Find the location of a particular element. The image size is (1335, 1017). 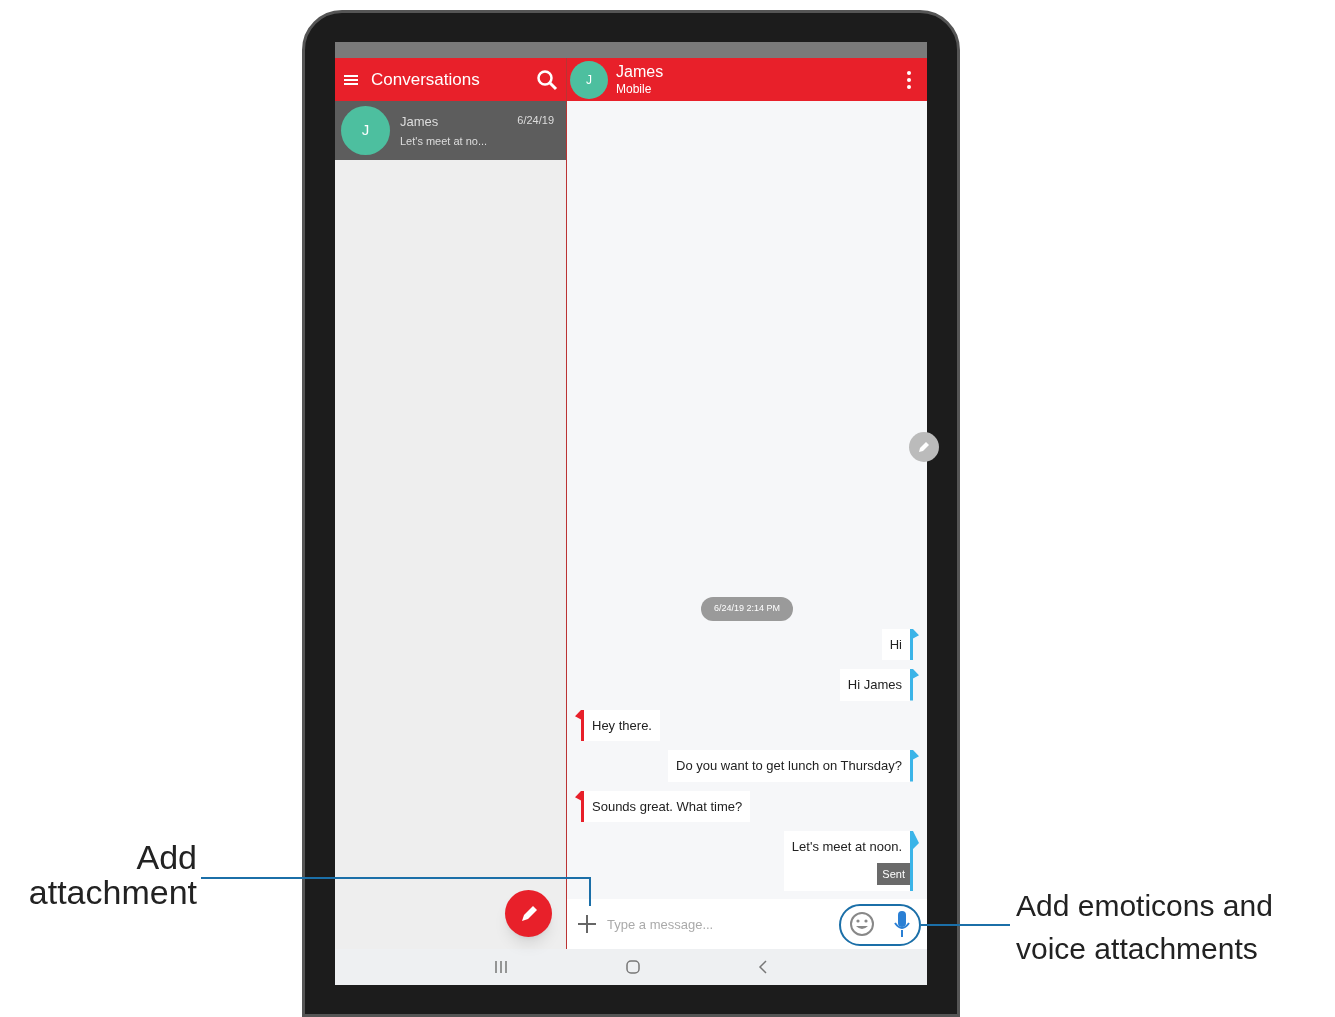

edit-button is located at coordinates (924, 447).